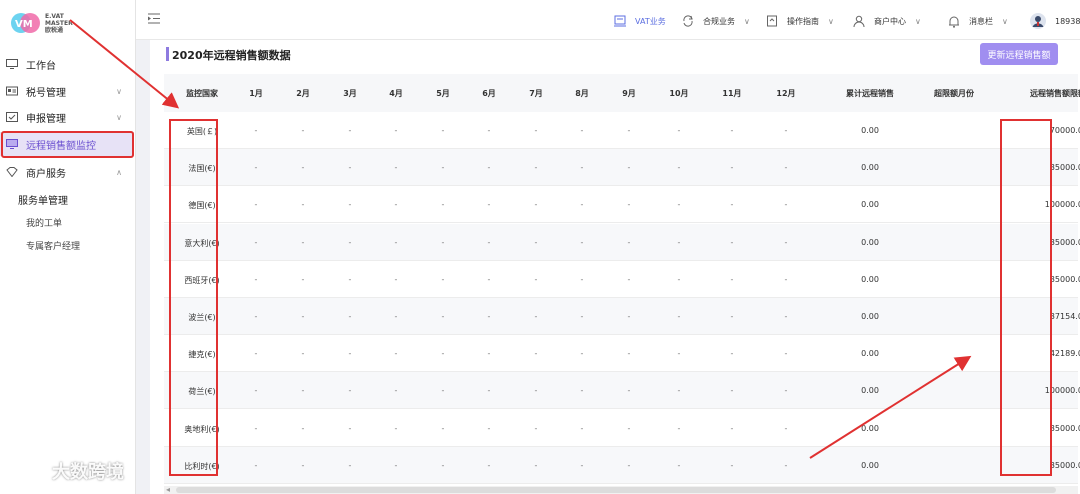  I want to click on column-header: 12月, so click(786, 93).